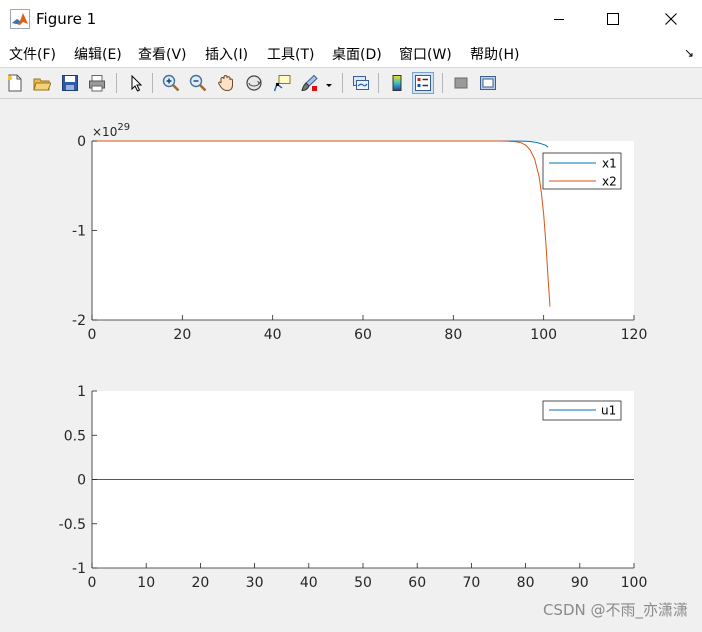  What do you see at coordinates (98, 54) in the screenshot?
I see `menu-edit: 编辑(E)` at bounding box center [98, 54].